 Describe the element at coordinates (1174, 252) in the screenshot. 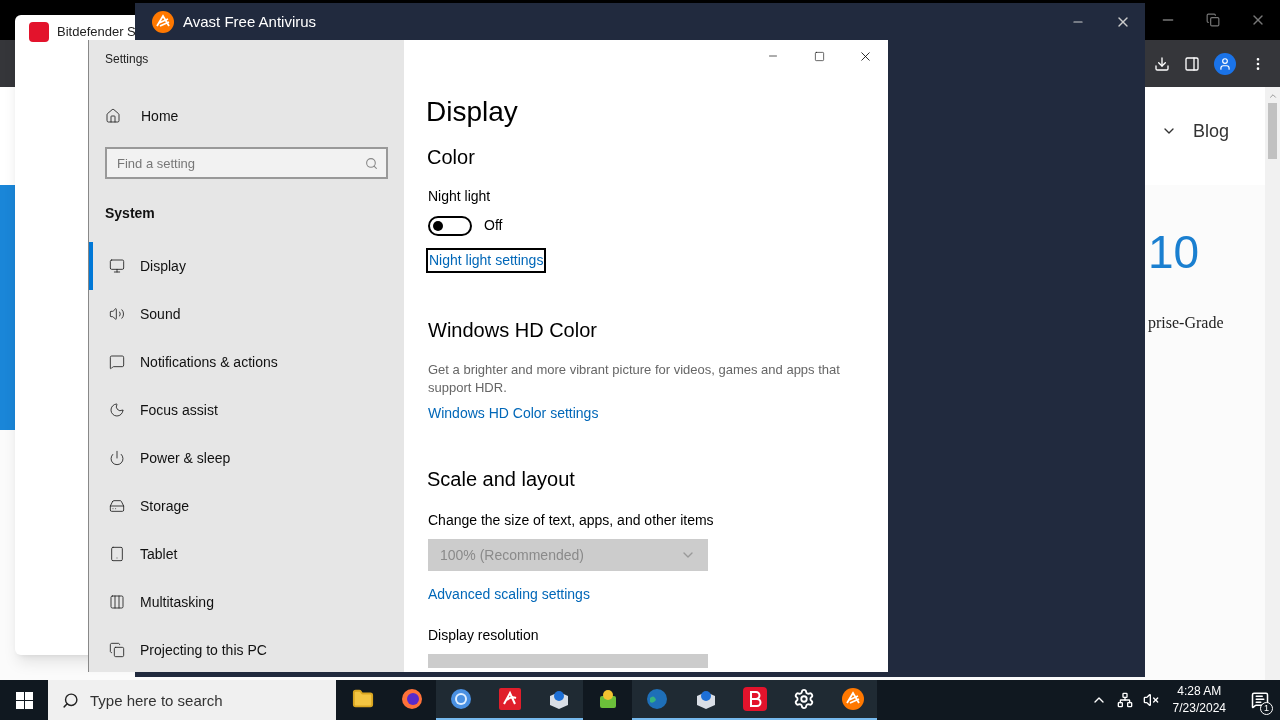

I see `hero-heading: 10` at that location.